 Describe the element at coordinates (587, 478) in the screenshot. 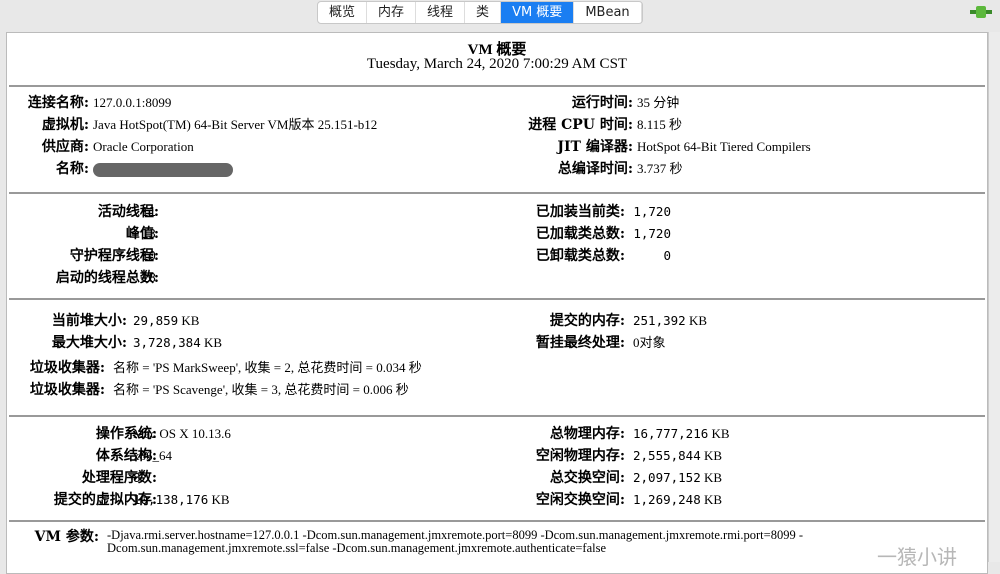

I see `info-label: 总交换空间:` at that location.